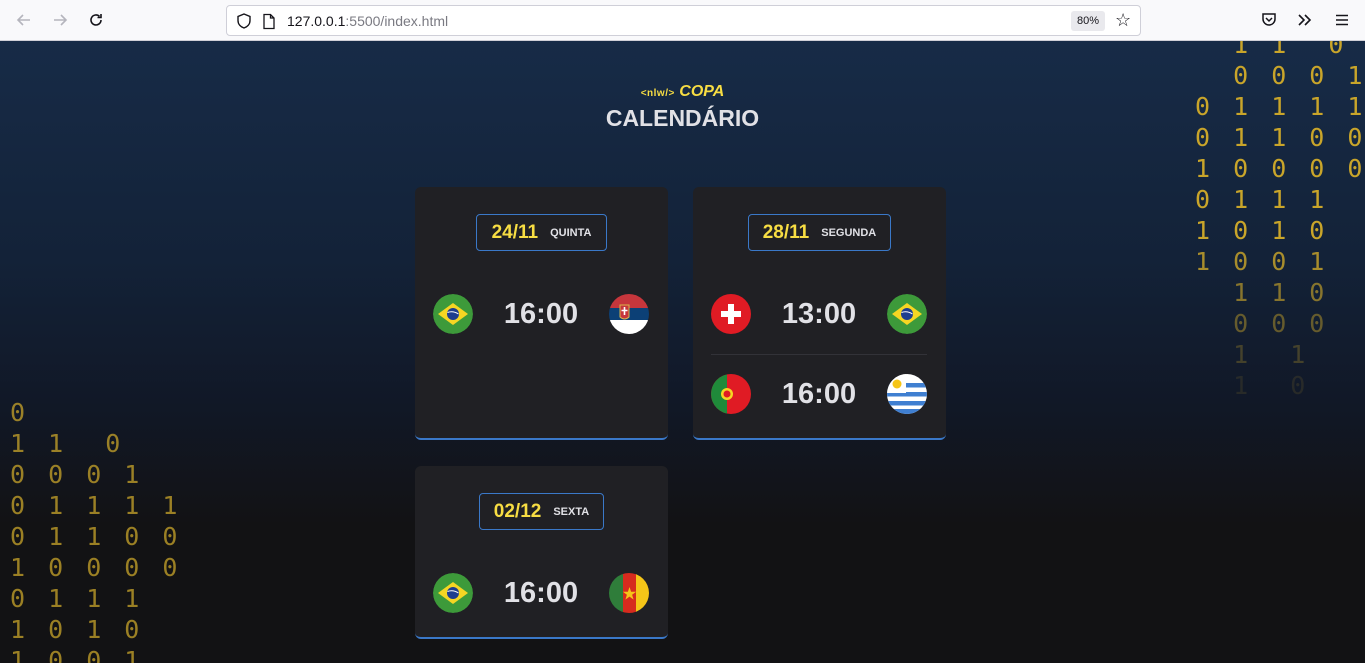  I want to click on reload-button, so click(96, 20).